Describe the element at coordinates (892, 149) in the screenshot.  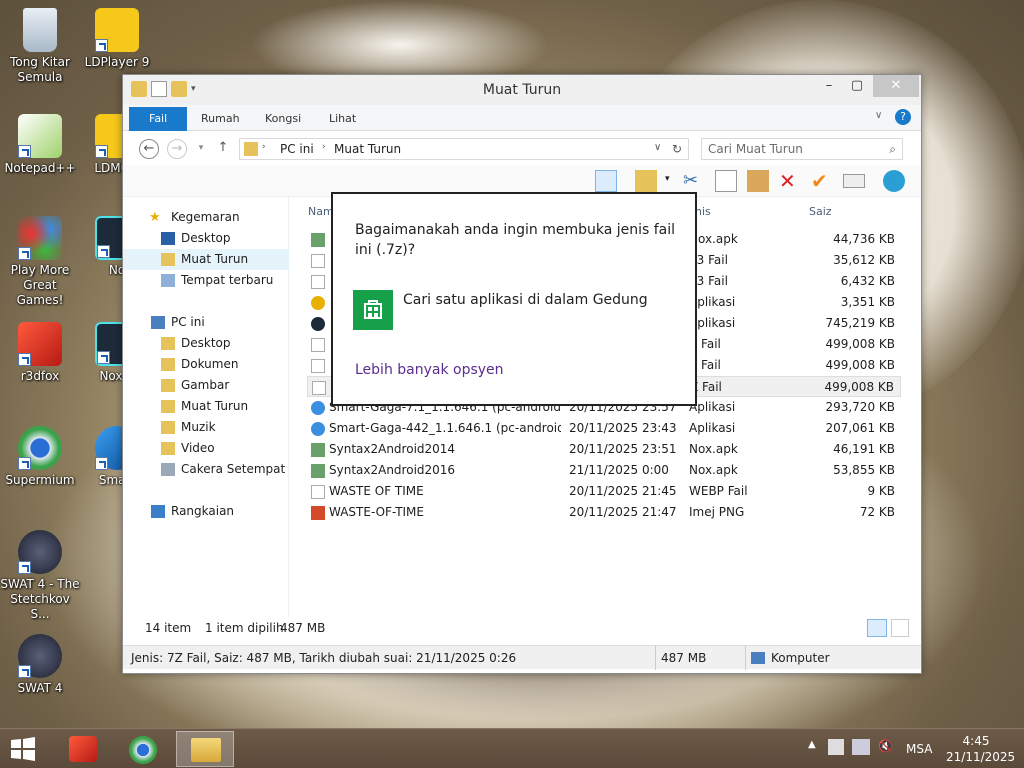
I see `search-icon: ⌕` at that location.